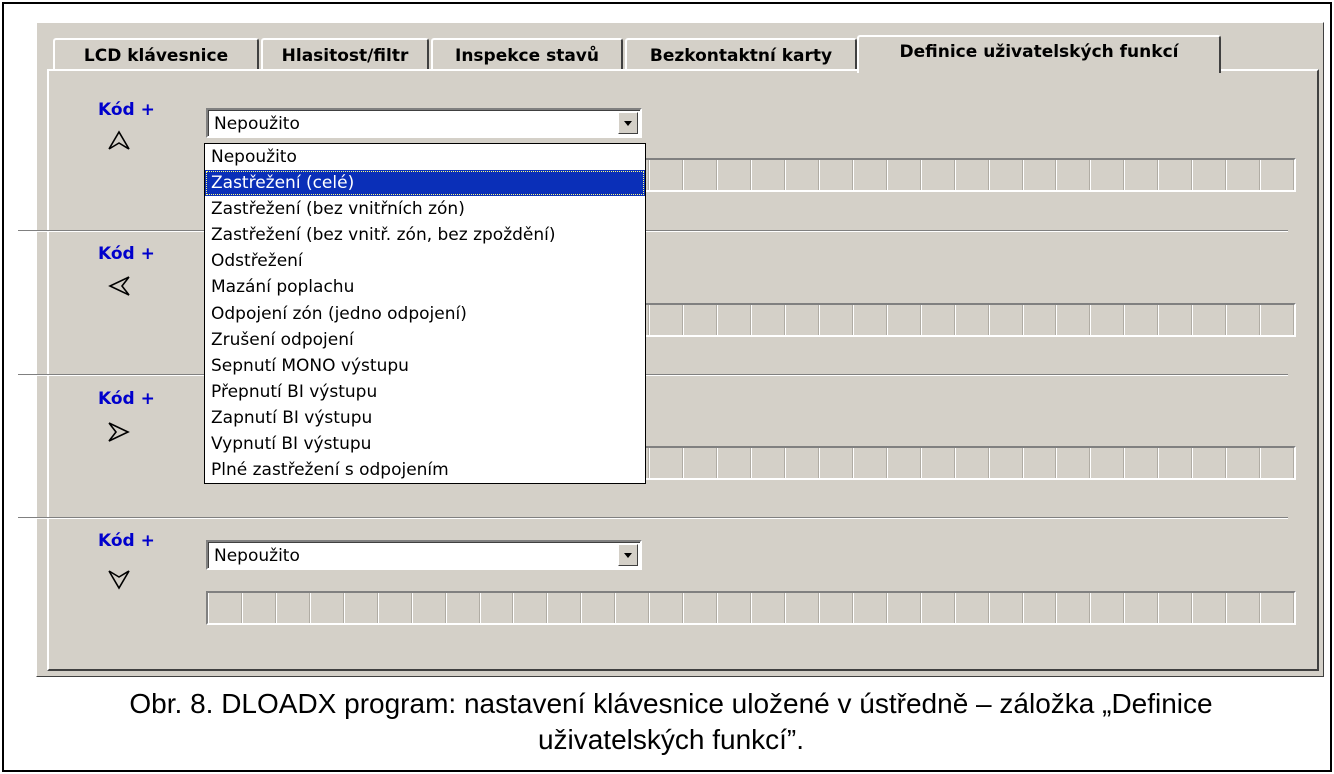 Image resolution: width=1334 pixels, height=774 pixels. Describe the element at coordinates (425, 340) in the screenshot. I see `dropdown-option: Zrušení odpojení` at that location.